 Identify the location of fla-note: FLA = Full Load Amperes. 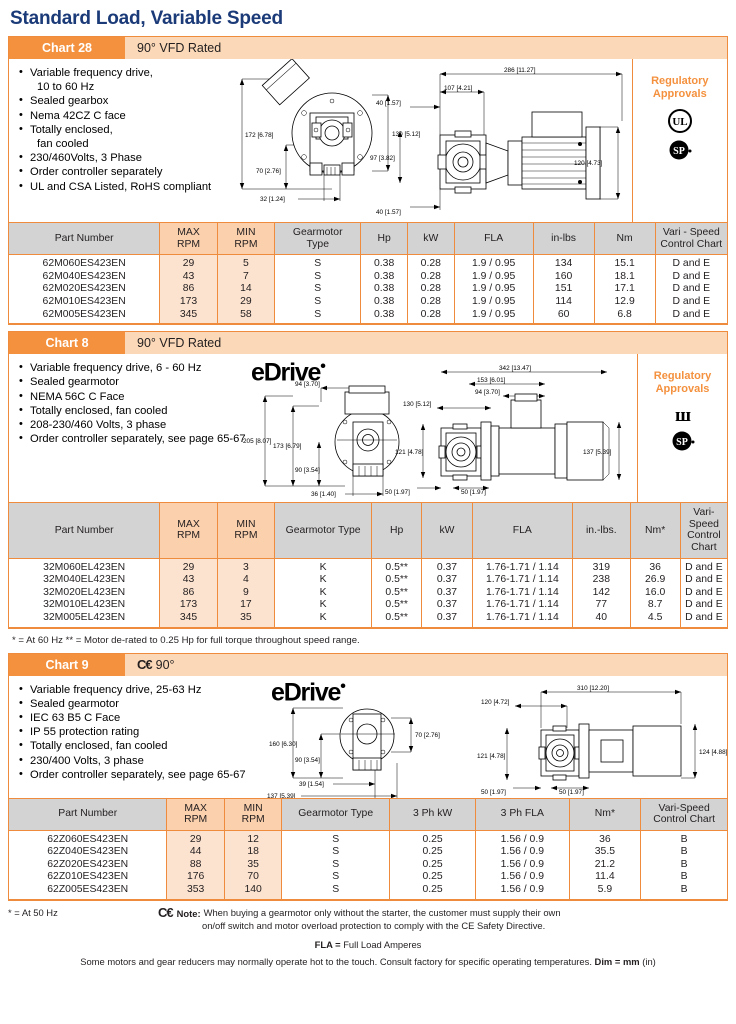
(368, 945).